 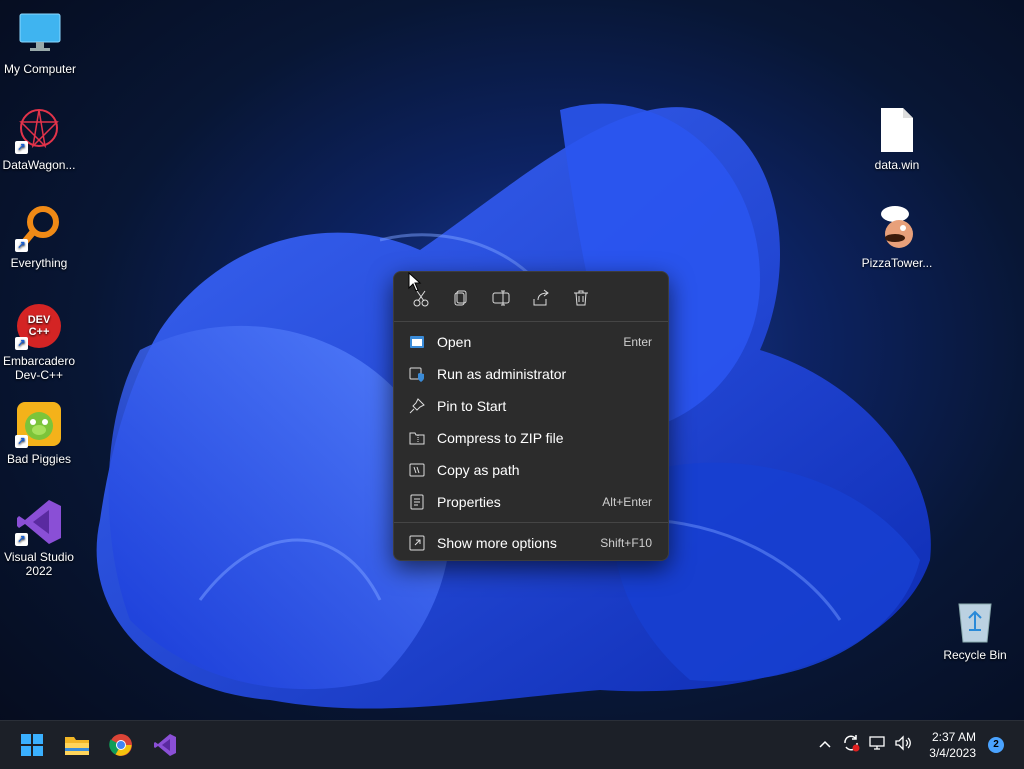 I want to click on file-explorer-icon, so click(x=77, y=746).